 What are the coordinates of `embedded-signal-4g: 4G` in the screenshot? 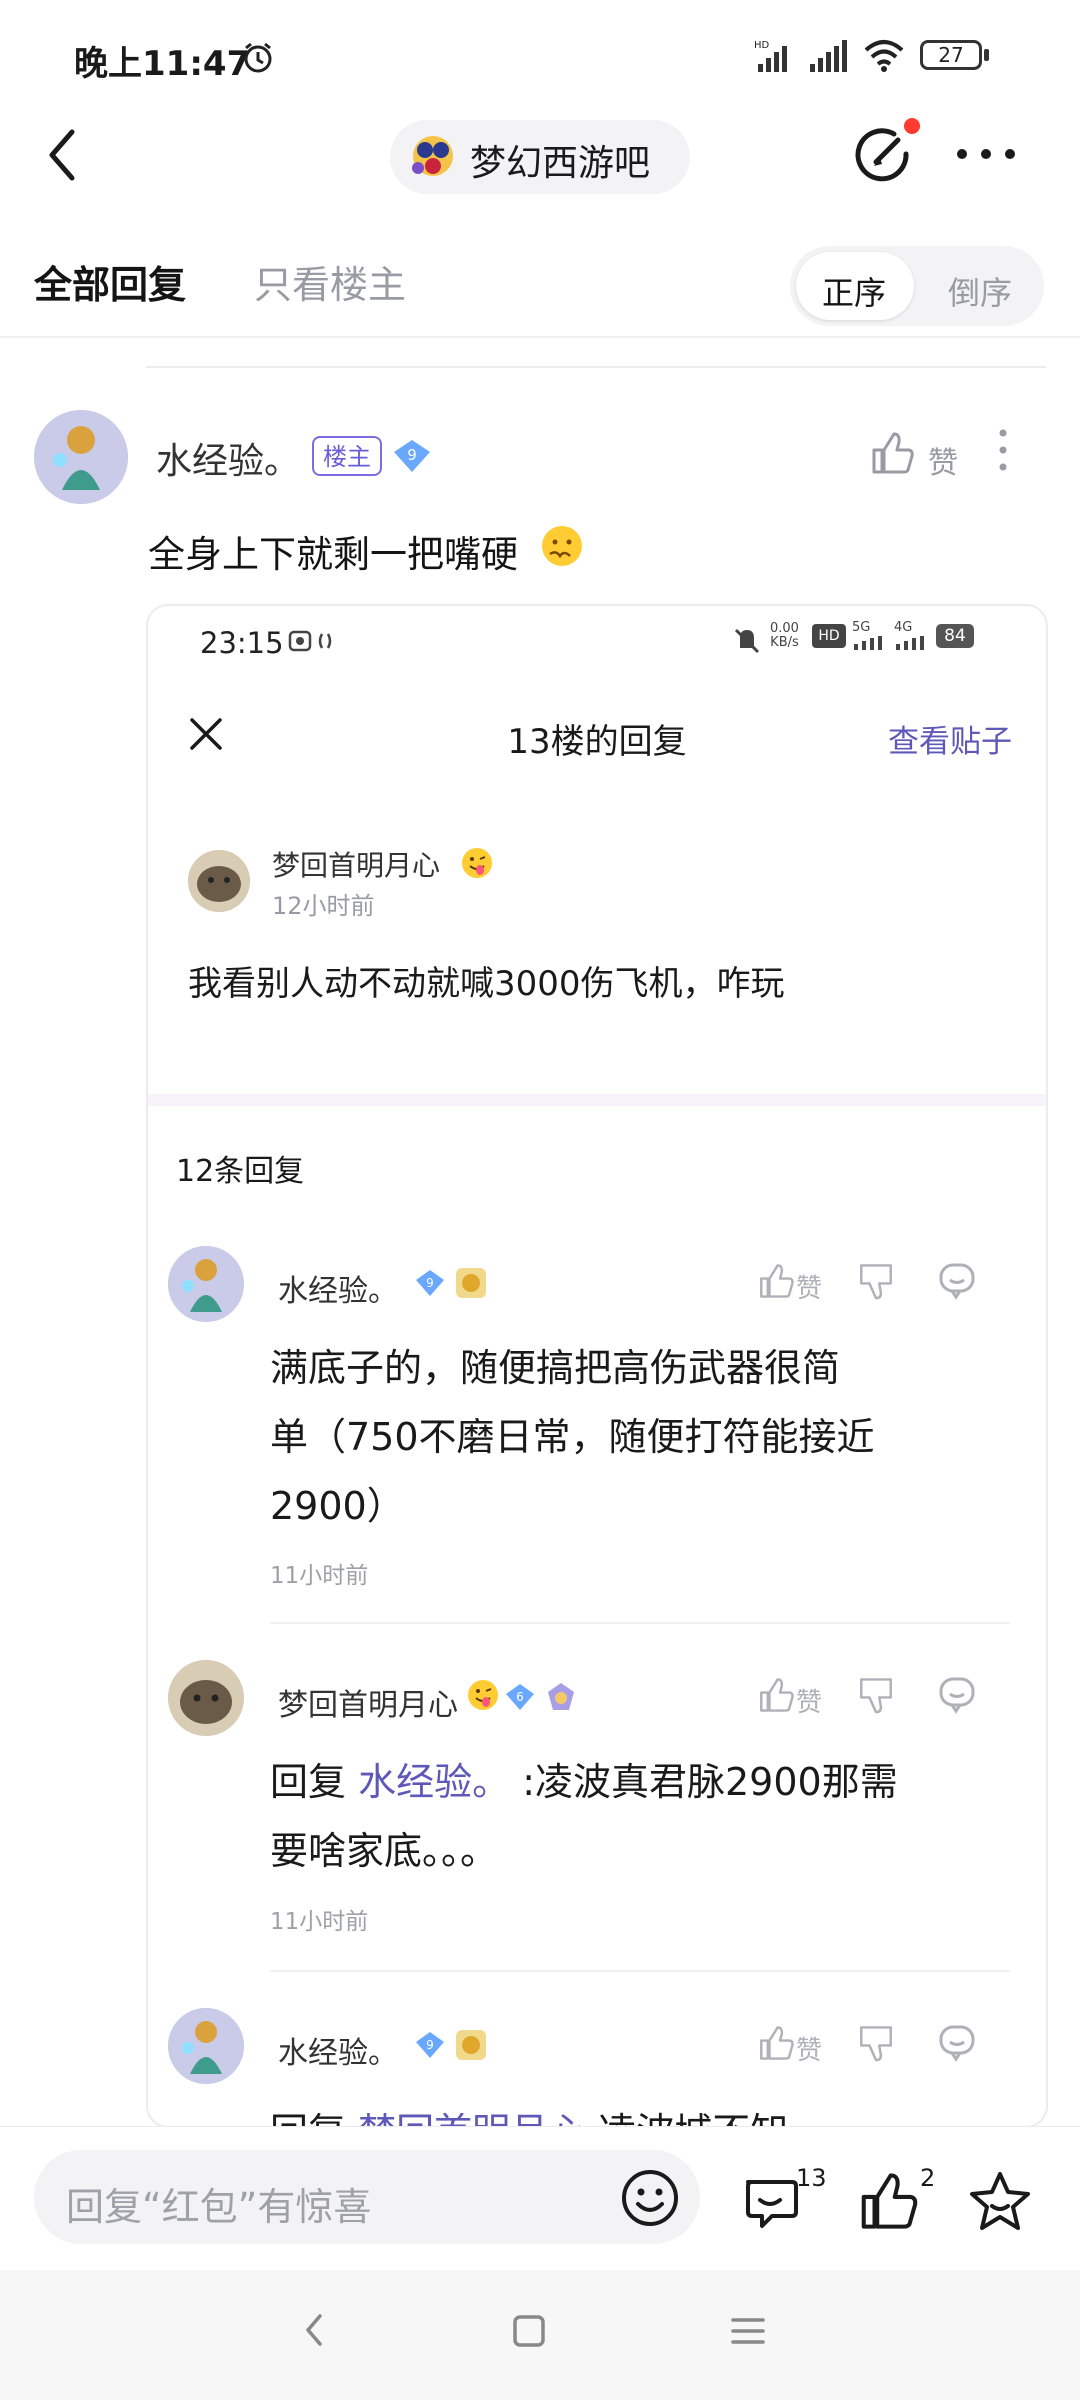 It's located at (903, 627).